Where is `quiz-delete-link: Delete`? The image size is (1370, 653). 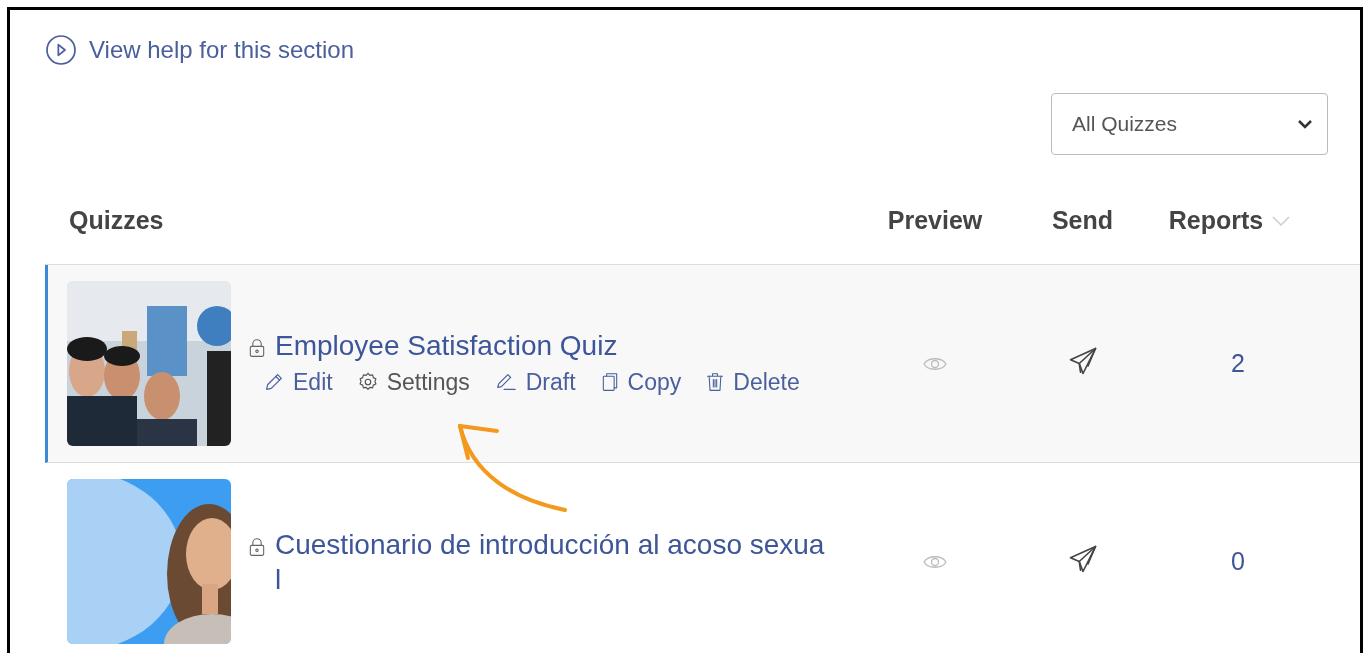
quiz-delete-link: Delete is located at coordinates (752, 382).